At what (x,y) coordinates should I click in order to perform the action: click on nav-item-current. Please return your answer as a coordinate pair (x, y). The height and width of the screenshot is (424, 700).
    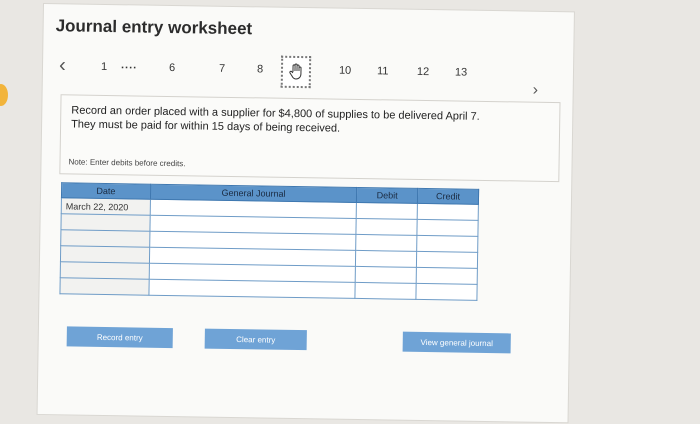
    Looking at the image, I should click on (296, 72).